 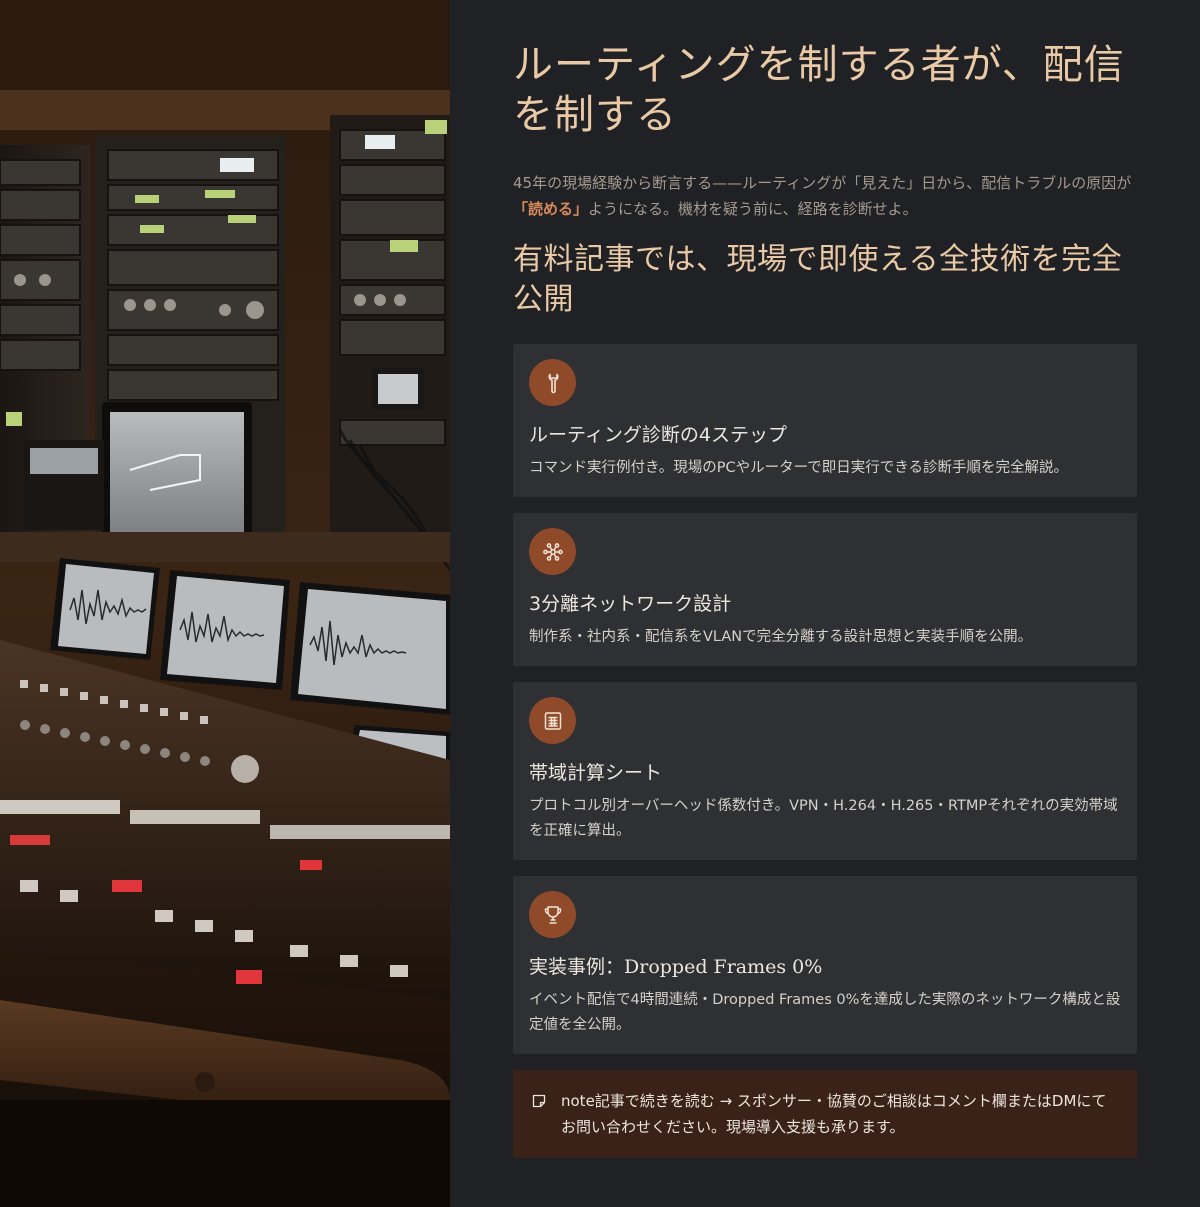 I want to click on wrench-icon, so click(x=552, y=382).